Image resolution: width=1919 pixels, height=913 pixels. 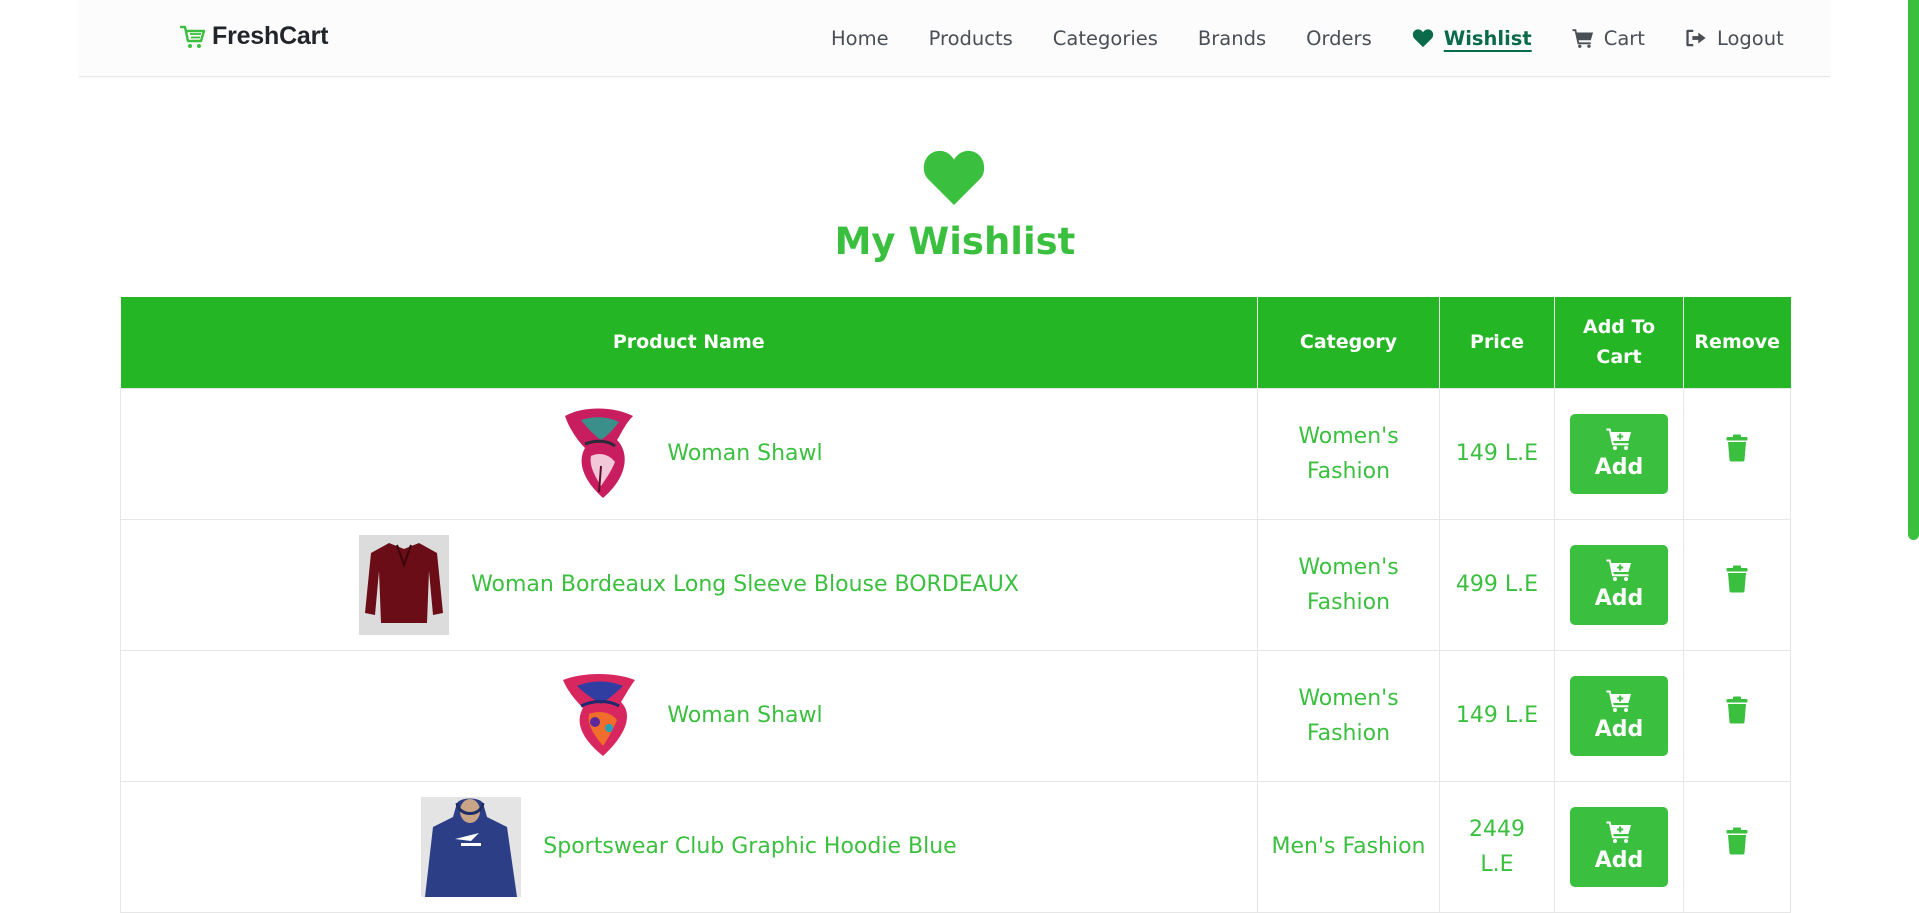 I want to click on nav-brands-label: Brands, so click(x=1232, y=38).